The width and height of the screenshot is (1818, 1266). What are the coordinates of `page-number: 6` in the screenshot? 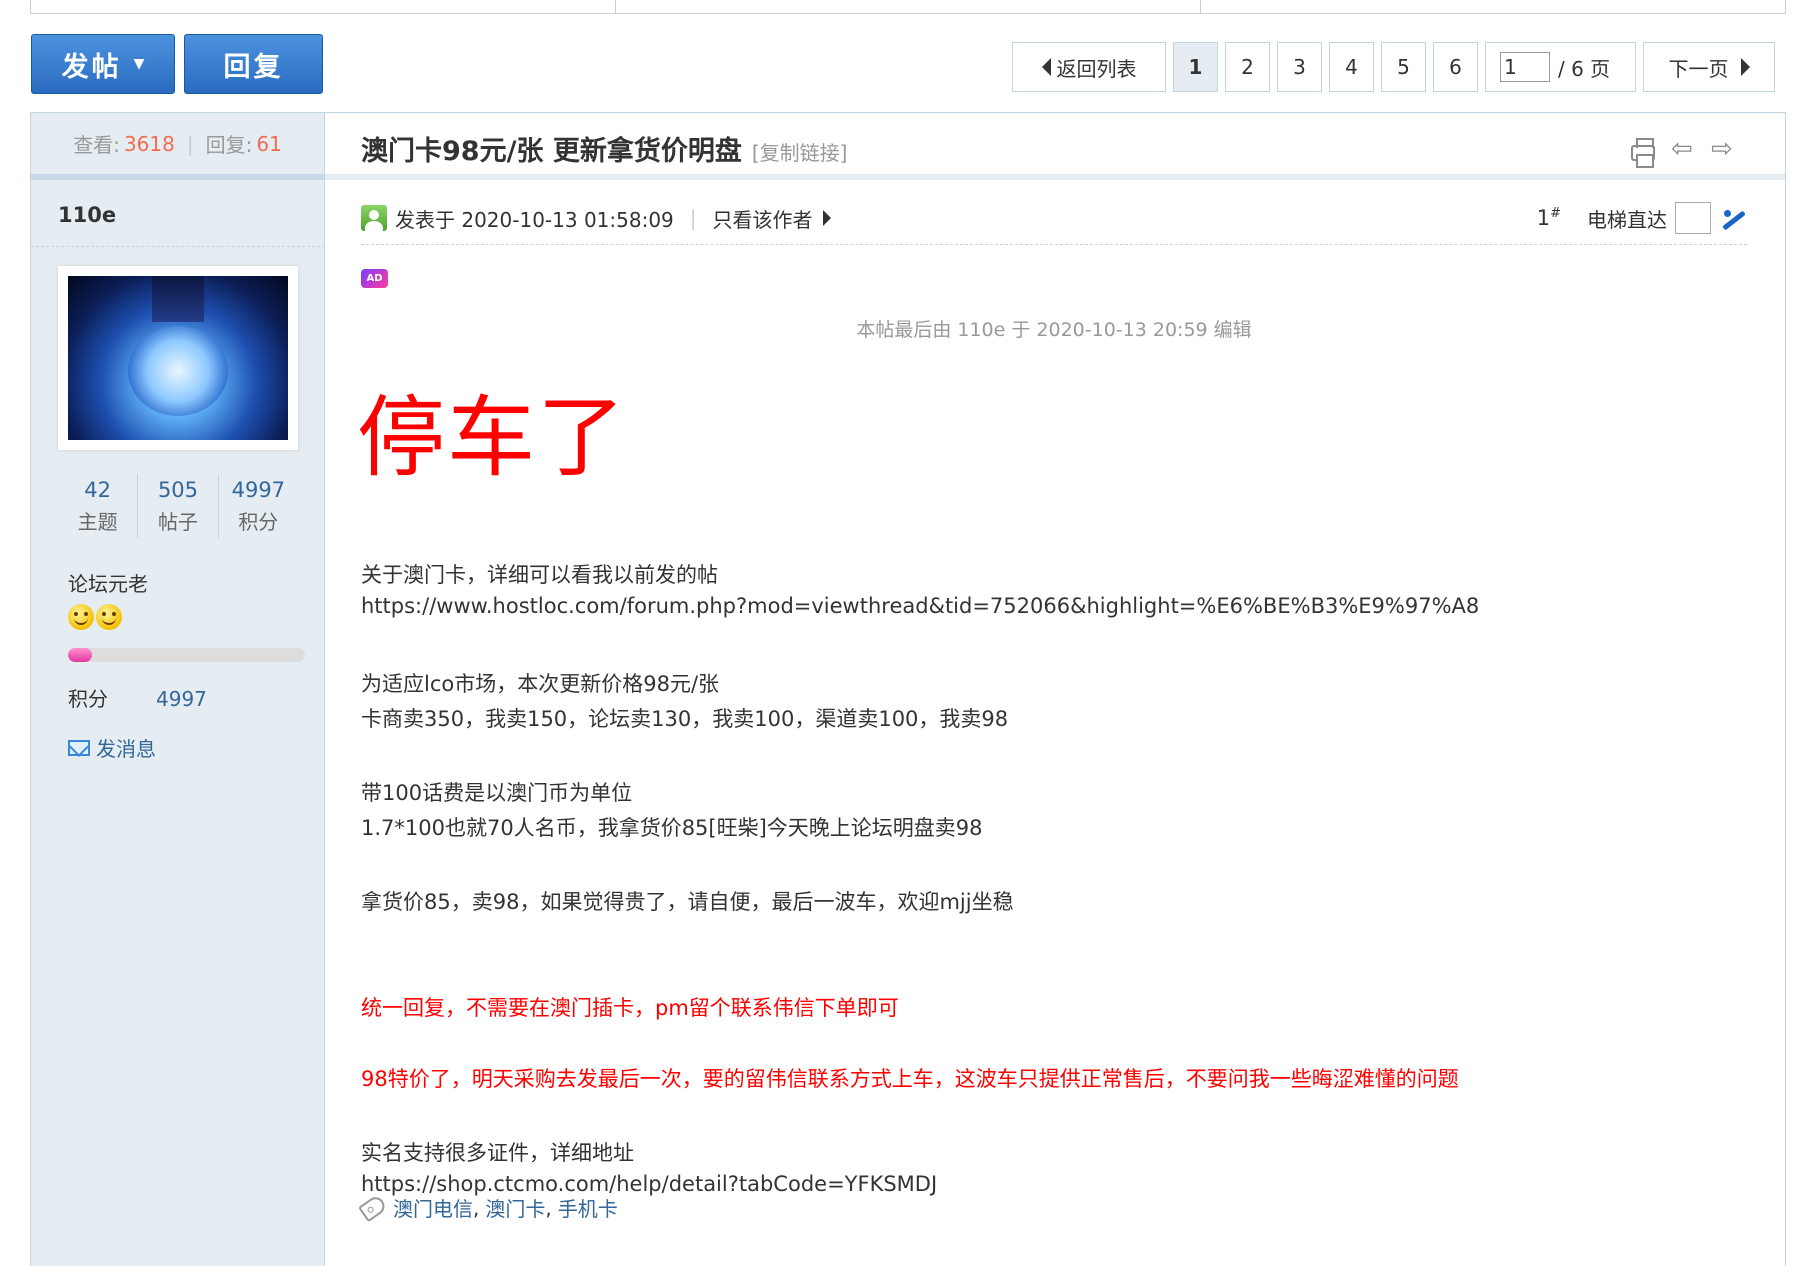 It's located at (1455, 67).